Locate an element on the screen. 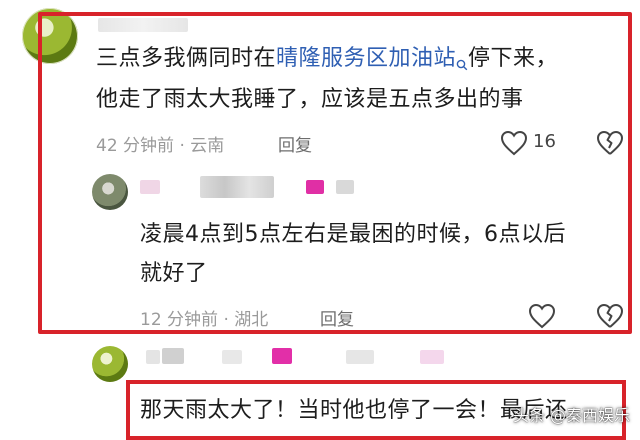  search-icon is located at coordinates (462, 65).